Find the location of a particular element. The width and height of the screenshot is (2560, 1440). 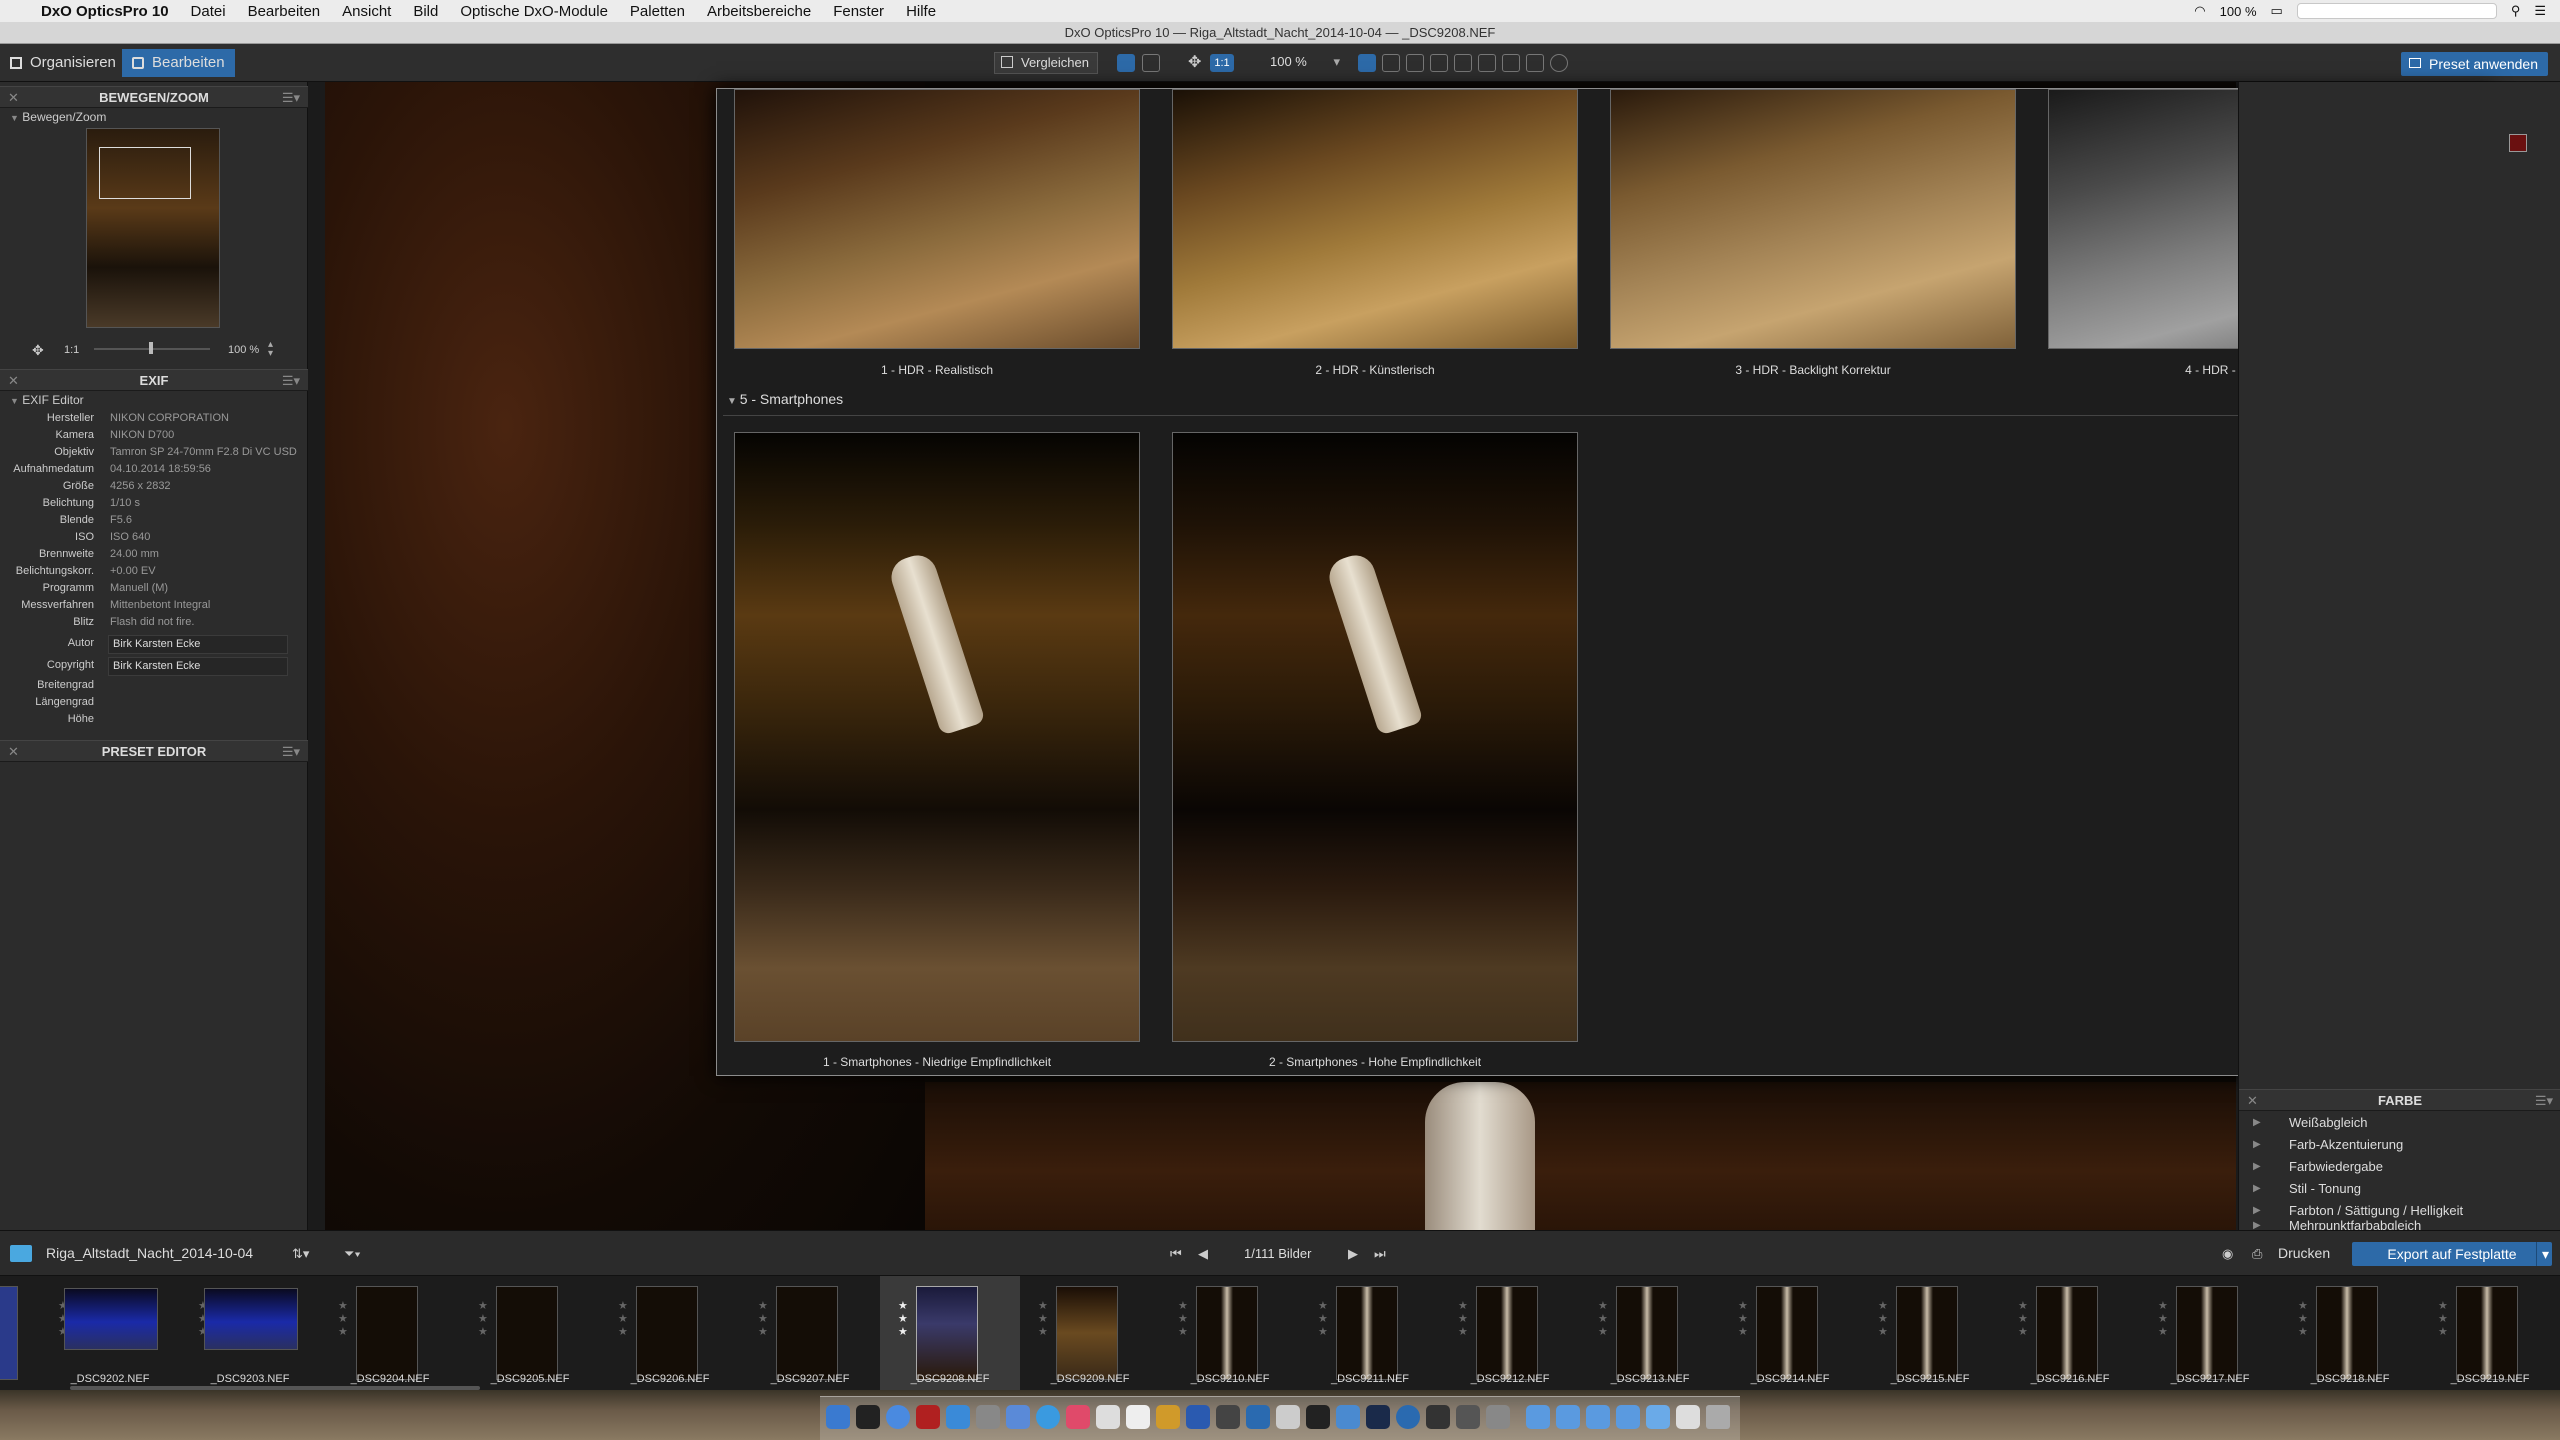

filmstrip-item: ★ ★ ★ _DSC9217.NEF is located at coordinates (2210, 1333).